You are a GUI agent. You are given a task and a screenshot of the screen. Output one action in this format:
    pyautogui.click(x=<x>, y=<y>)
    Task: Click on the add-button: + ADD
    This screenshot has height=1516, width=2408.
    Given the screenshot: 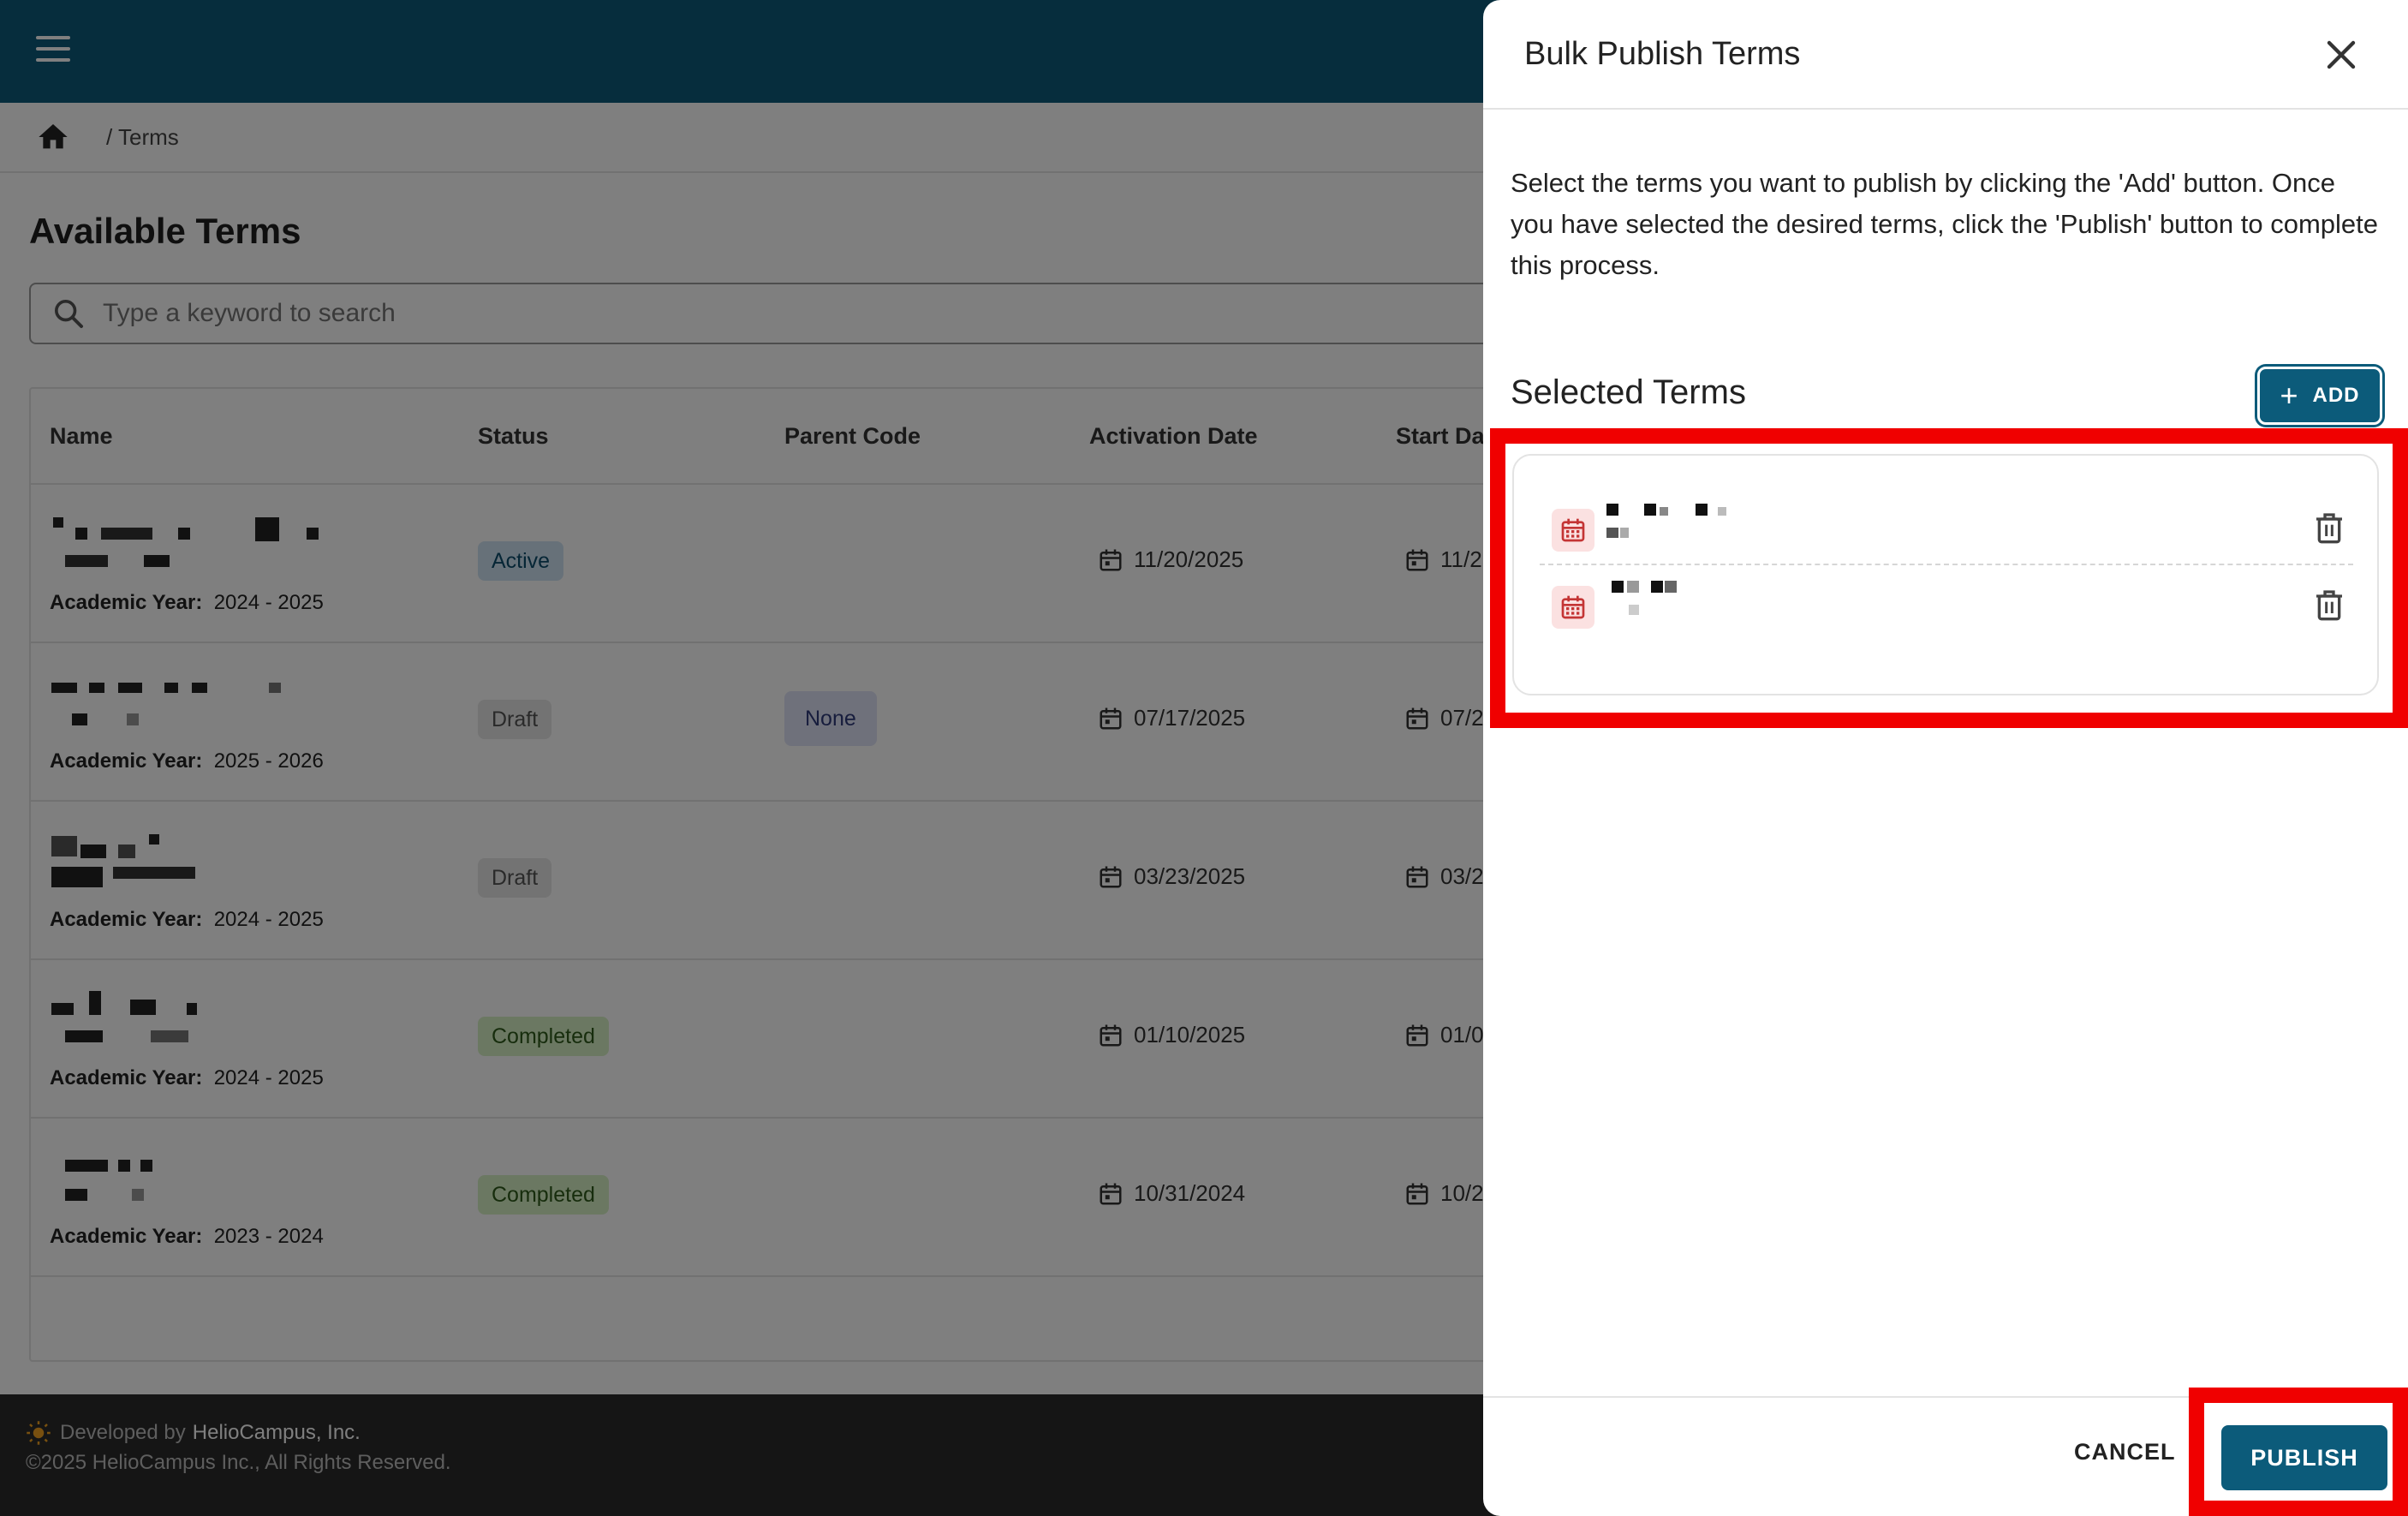 What is the action you would take?
    pyautogui.click(x=2319, y=396)
    